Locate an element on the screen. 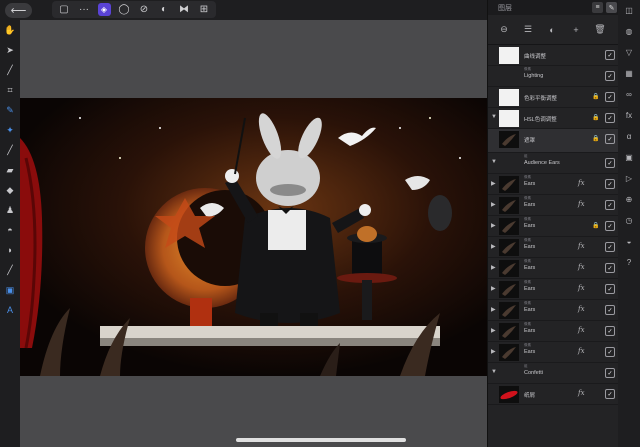 This screenshot has height=447, width=640. stroke-icon: ∞ is located at coordinates (629, 94).